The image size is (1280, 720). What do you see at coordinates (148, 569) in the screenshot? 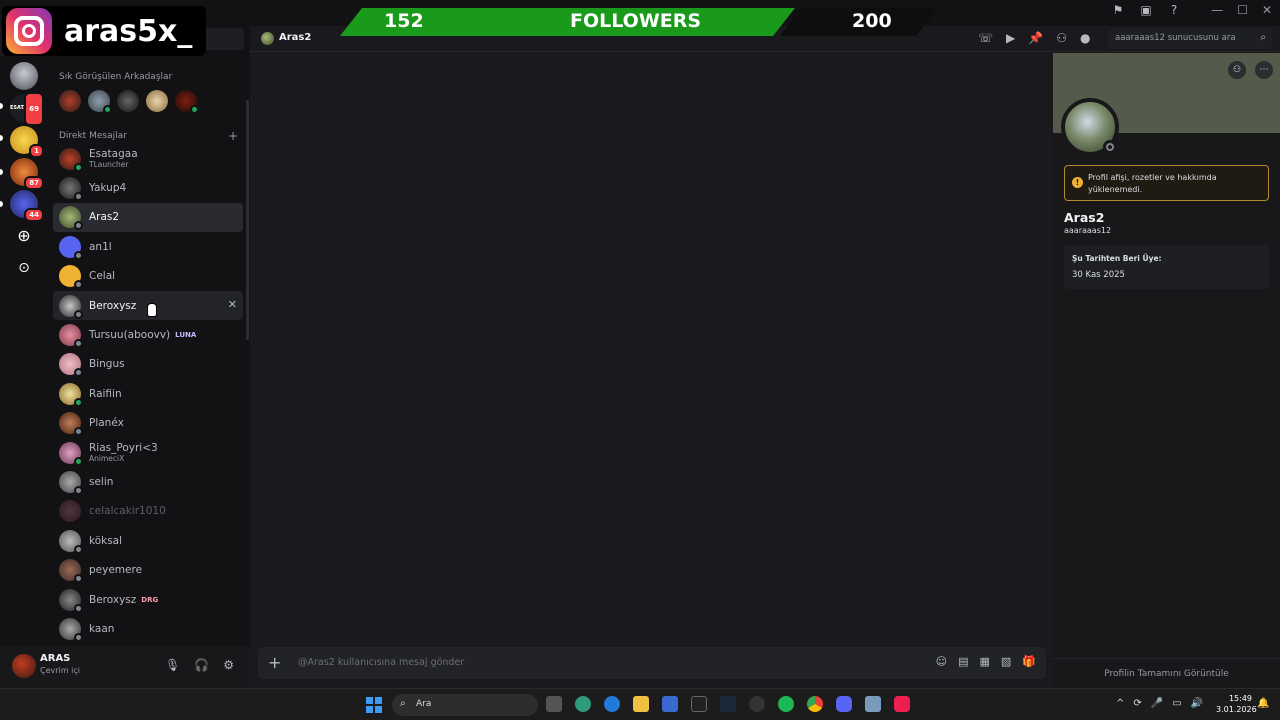
I see `dm-item: peyemere` at bounding box center [148, 569].